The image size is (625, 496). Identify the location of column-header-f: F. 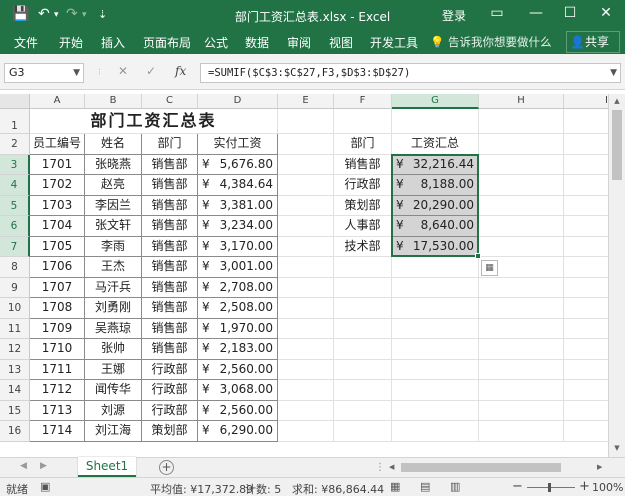
(363, 101).